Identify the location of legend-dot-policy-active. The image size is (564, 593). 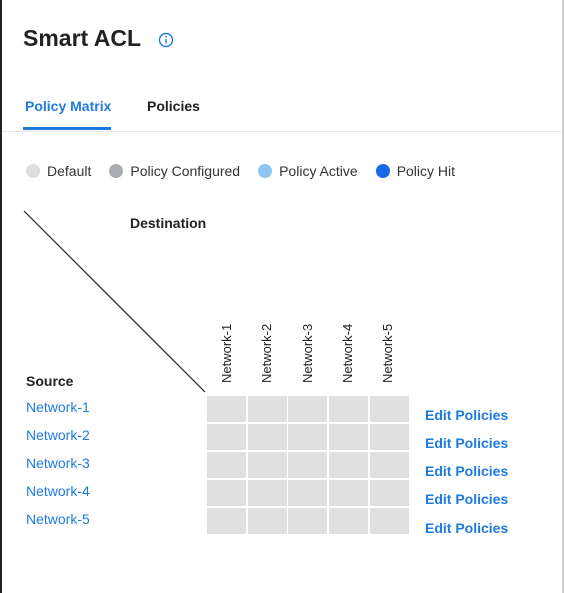
(265, 171).